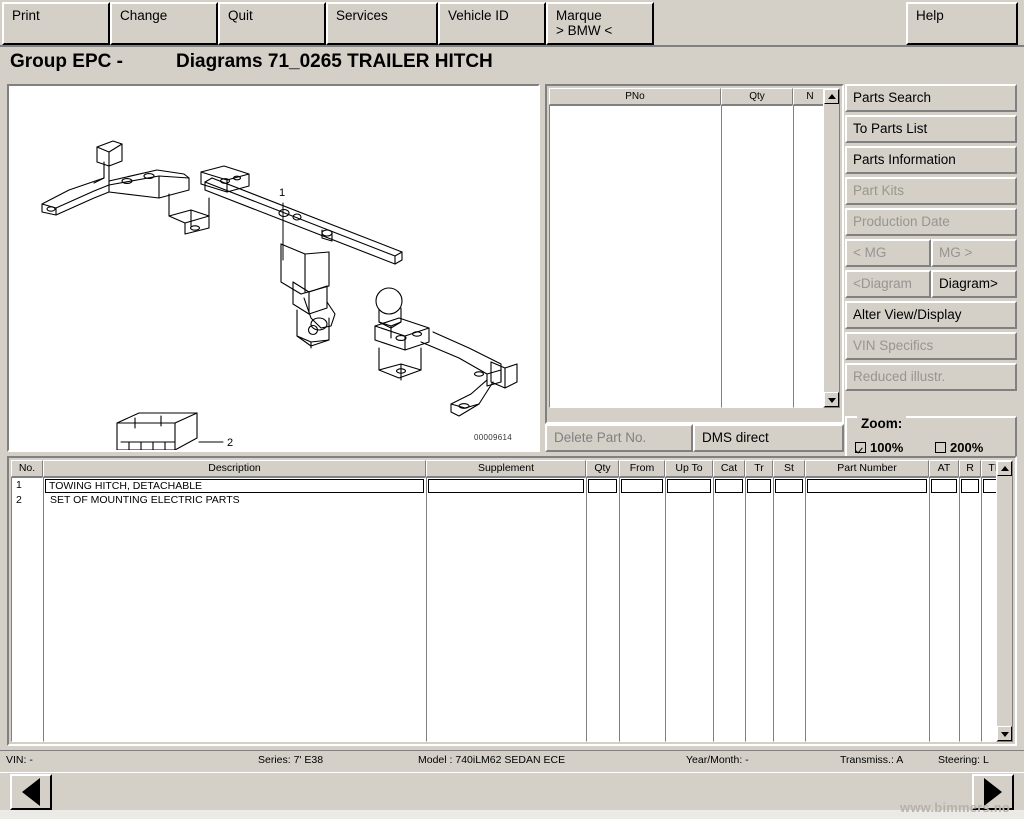 This screenshot has height=819, width=1024. I want to click on parts-table-body-tr, so click(759, 609).